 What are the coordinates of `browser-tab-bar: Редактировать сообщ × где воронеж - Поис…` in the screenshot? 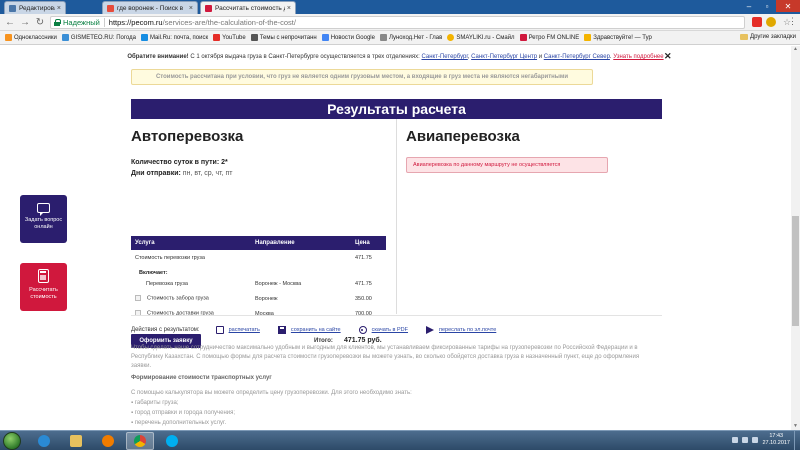 It's located at (400, 7).